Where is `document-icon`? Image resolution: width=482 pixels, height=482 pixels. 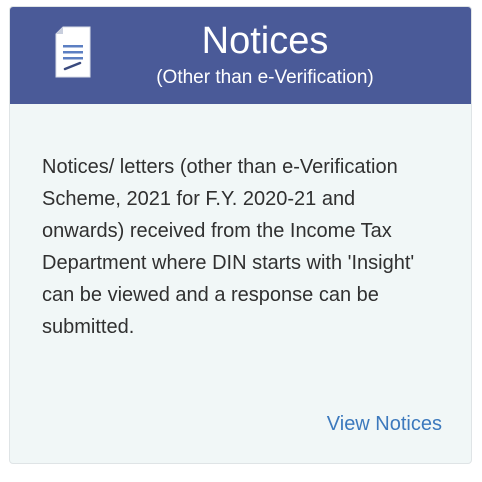 document-icon is located at coordinates (73, 52).